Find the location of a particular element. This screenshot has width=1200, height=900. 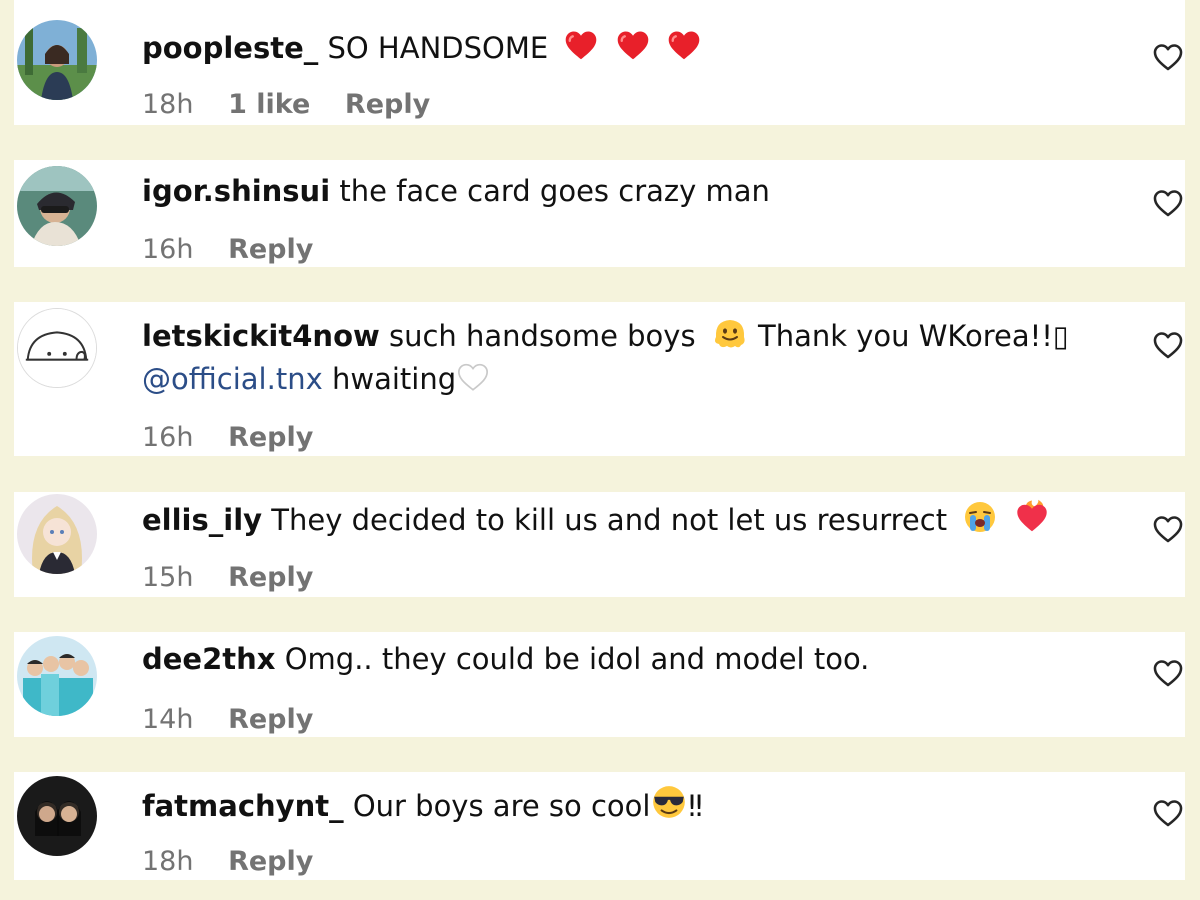

smiling-face-with-sunglasses-emoji is located at coordinates (669, 802).